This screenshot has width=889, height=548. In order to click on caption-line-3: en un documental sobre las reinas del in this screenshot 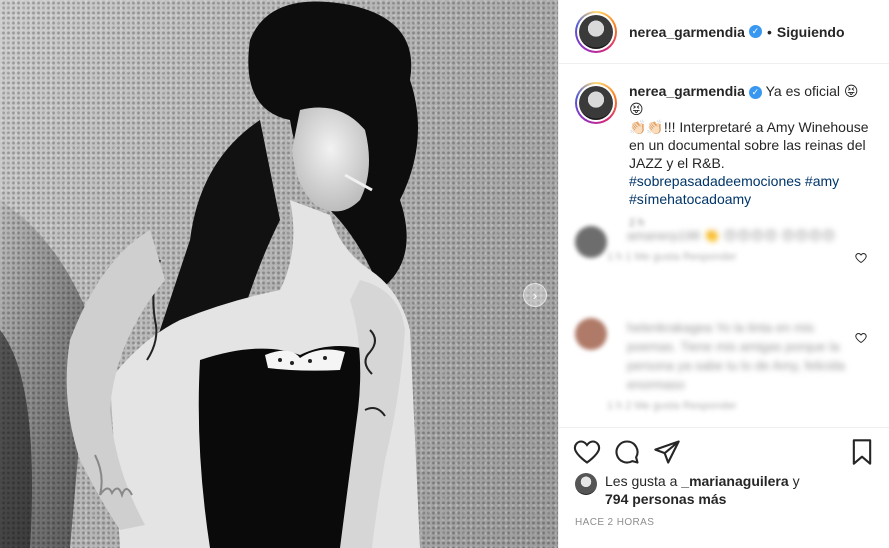, I will do `click(747, 145)`.